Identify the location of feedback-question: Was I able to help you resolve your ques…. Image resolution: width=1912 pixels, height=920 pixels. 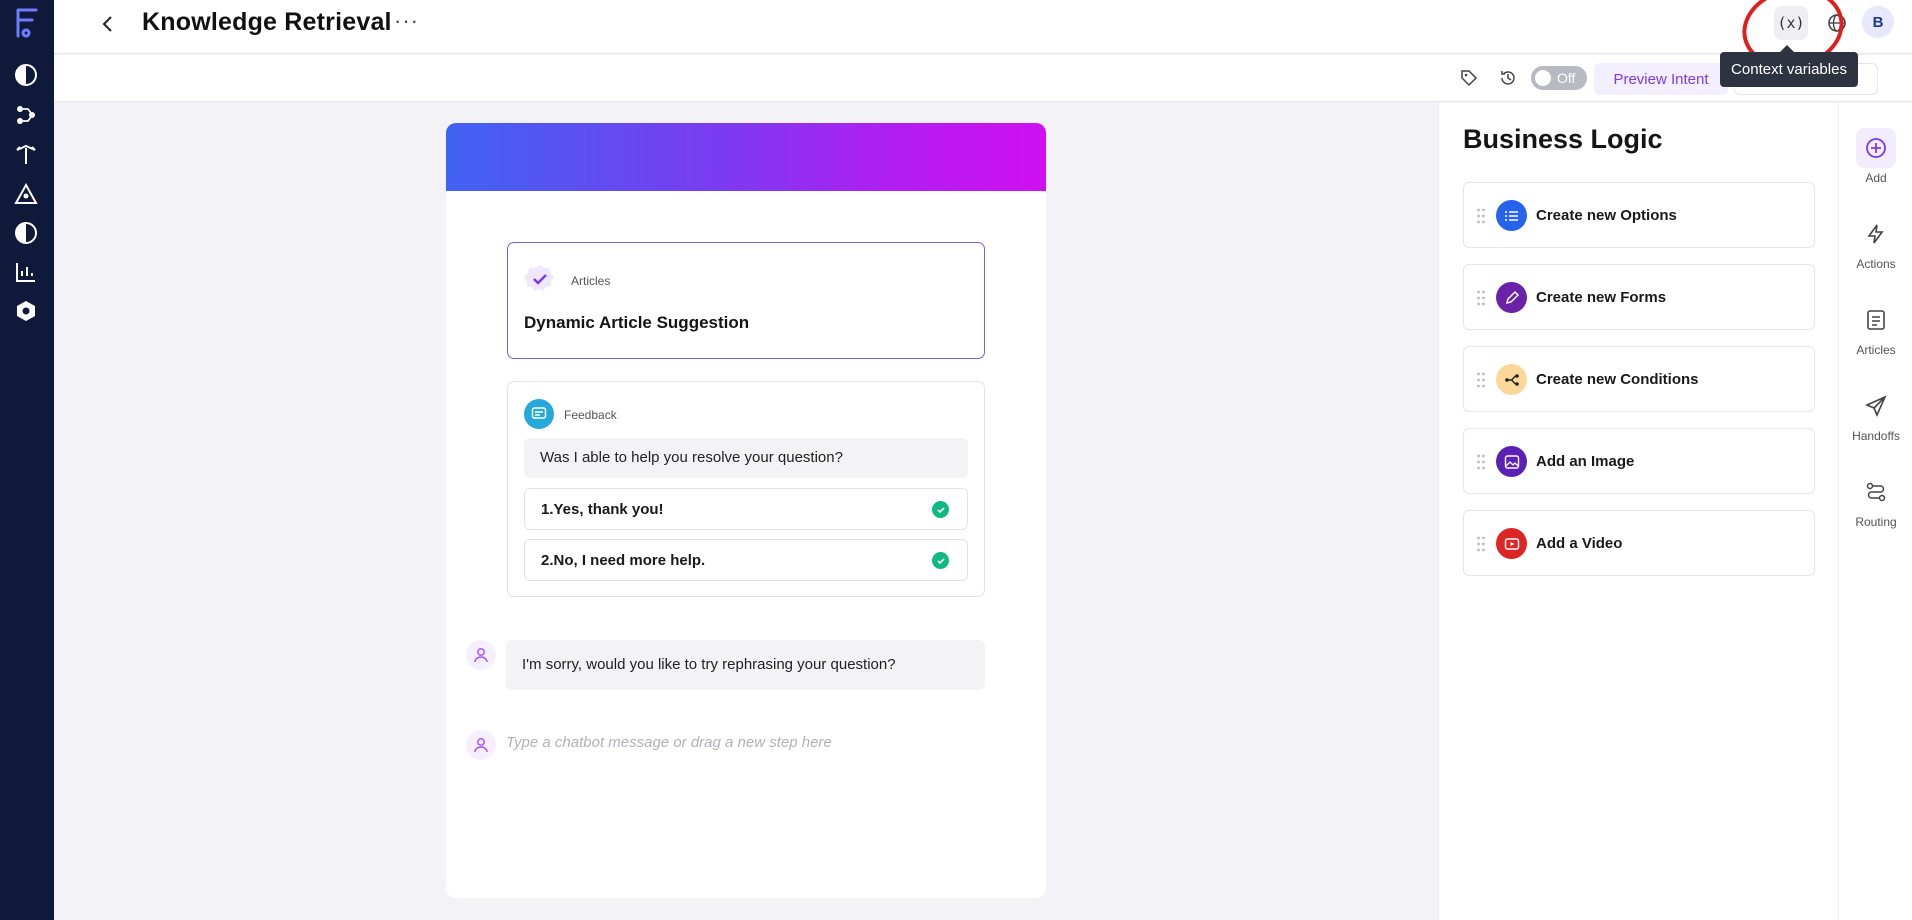
(746, 458).